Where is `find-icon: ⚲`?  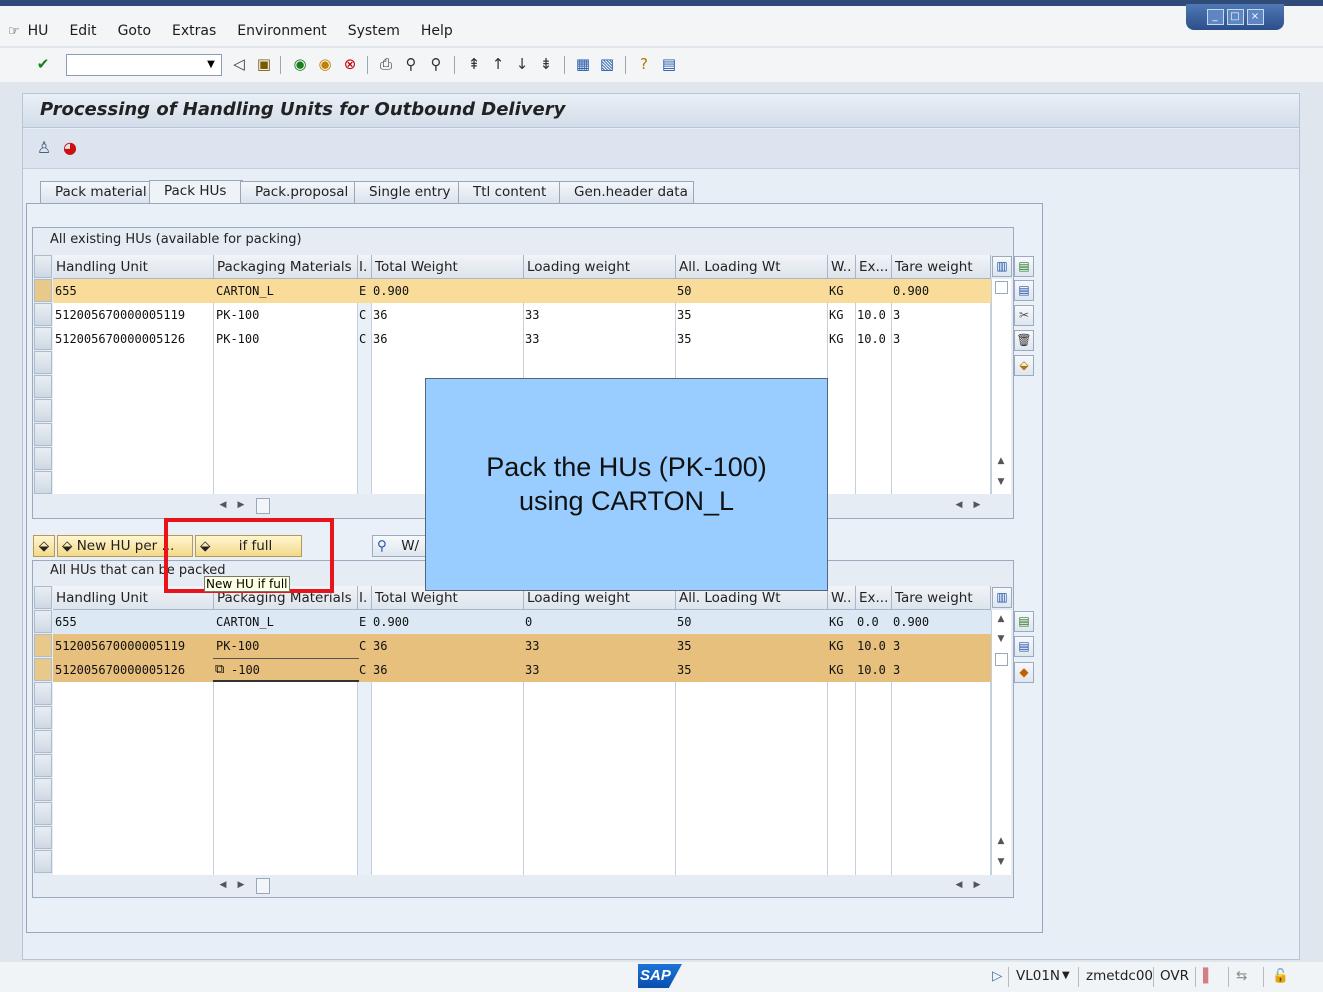
find-icon: ⚲ is located at coordinates (411, 64).